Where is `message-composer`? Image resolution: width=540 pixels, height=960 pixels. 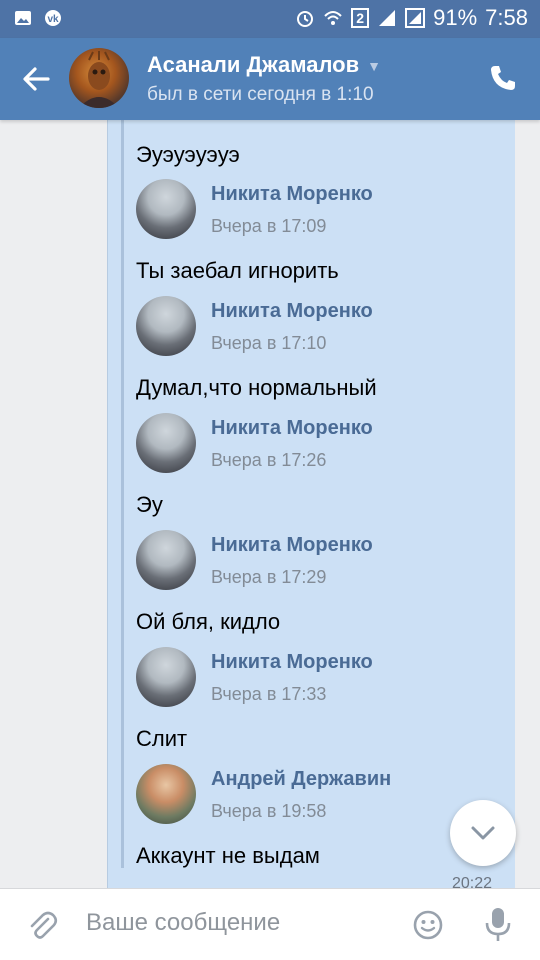
message-composer is located at coordinates (270, 924).